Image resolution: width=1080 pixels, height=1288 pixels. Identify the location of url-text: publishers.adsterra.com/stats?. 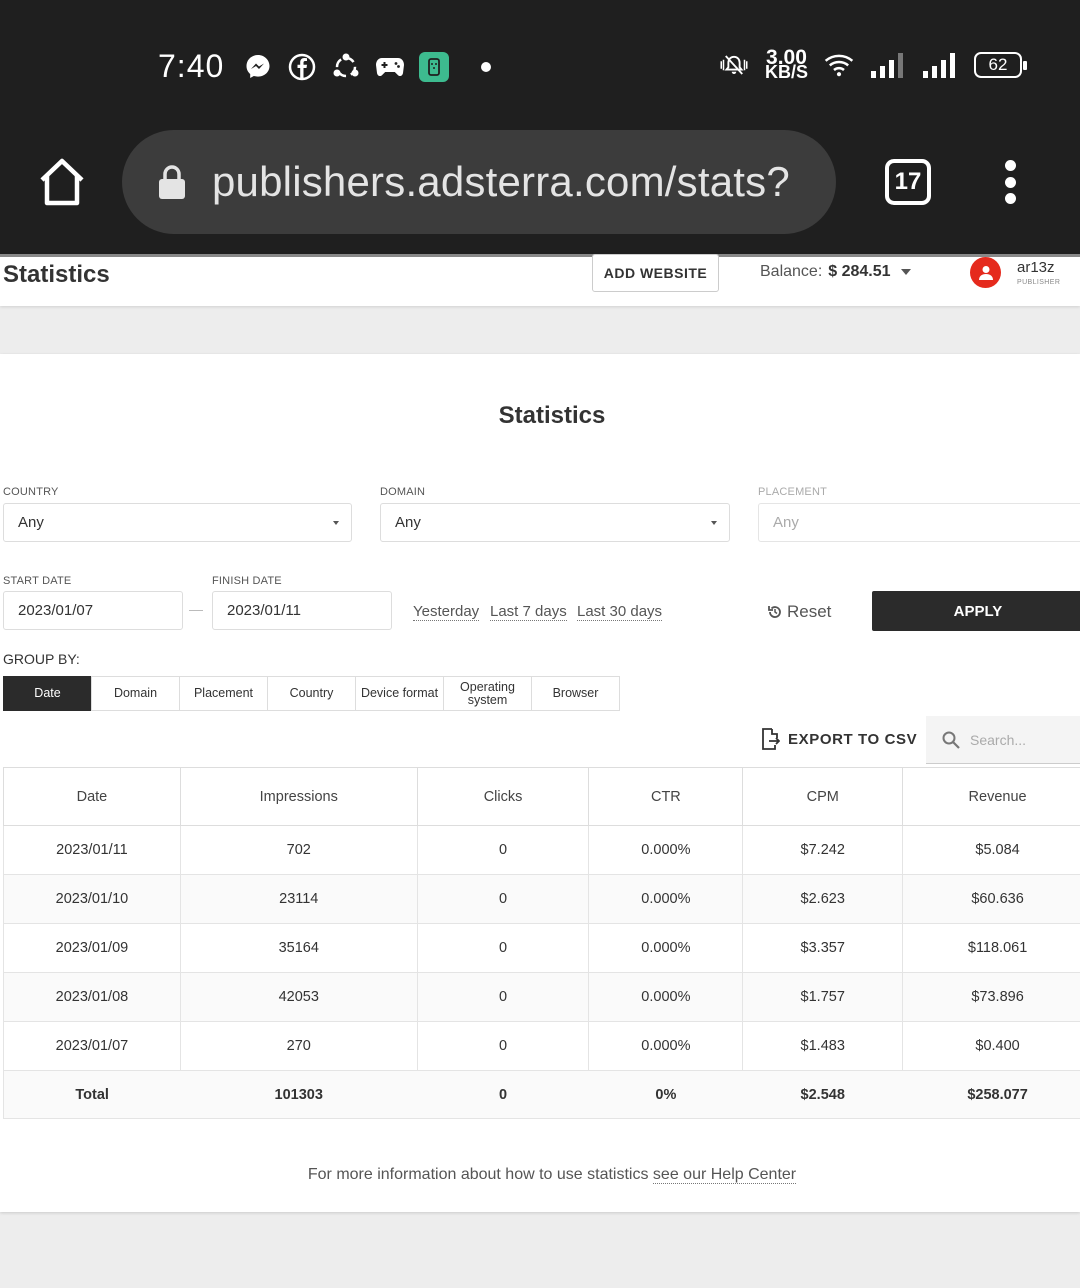
(501, 181).